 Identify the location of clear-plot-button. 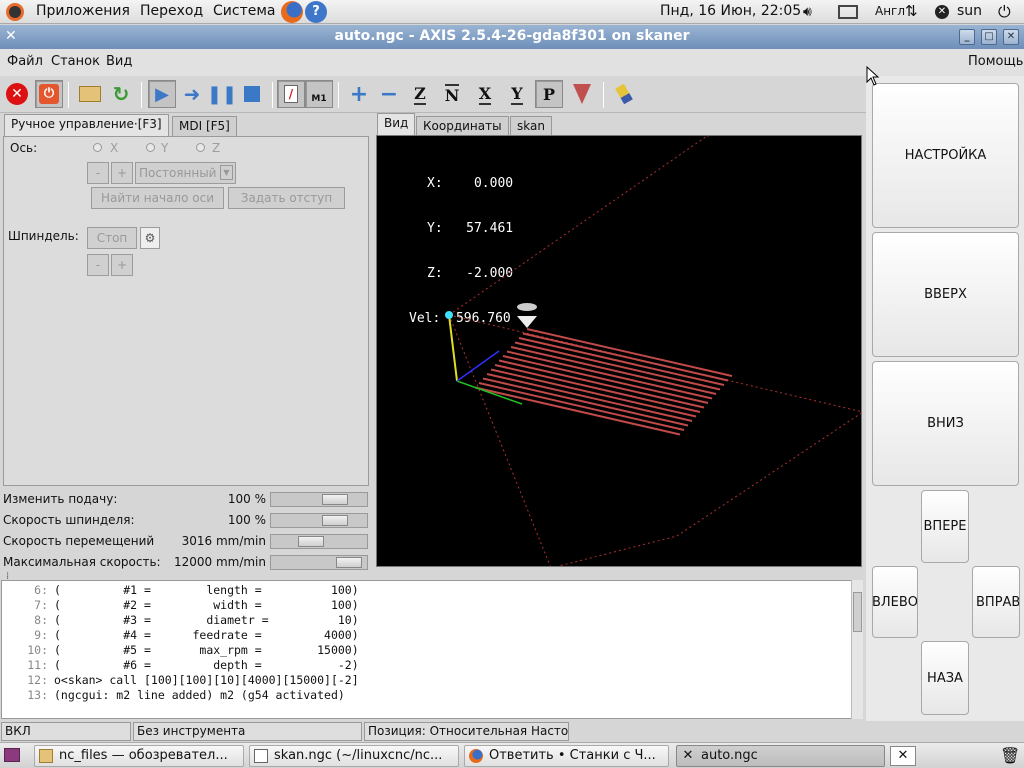
(624, 94).